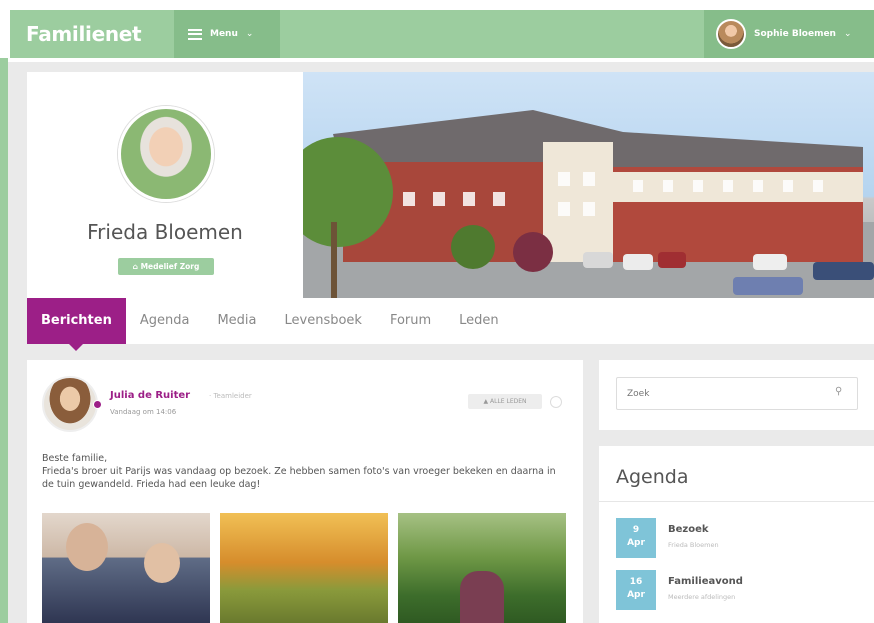  Describe the element at coordinates (508, 401) in the screenshot. I see `audience-label: ALLE LEDEN` at that location.